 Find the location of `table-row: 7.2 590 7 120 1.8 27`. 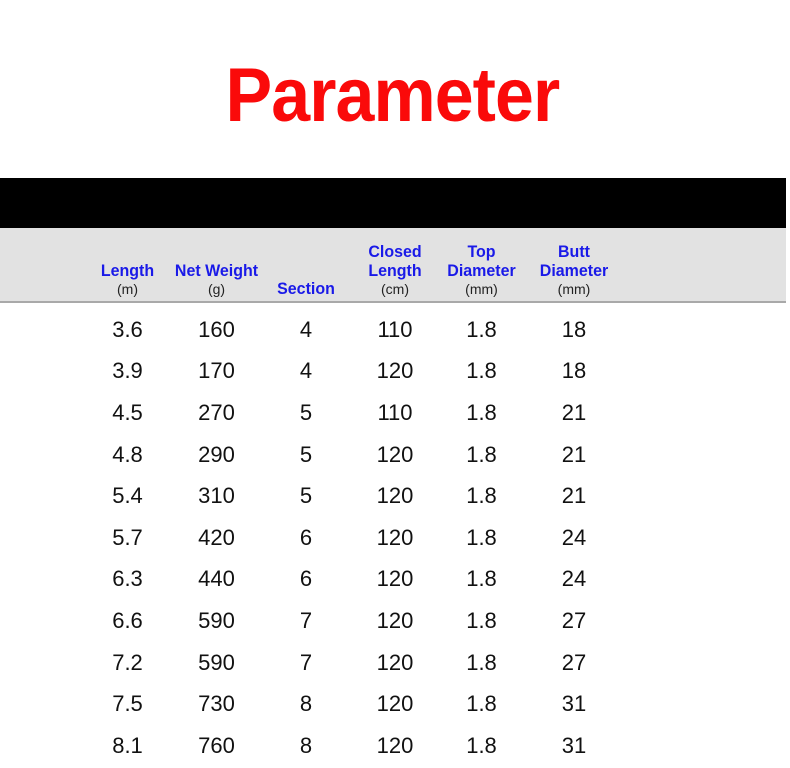

table-row: 7.2 590 7 120 1.8 27 is located at coordinates (320, 663).